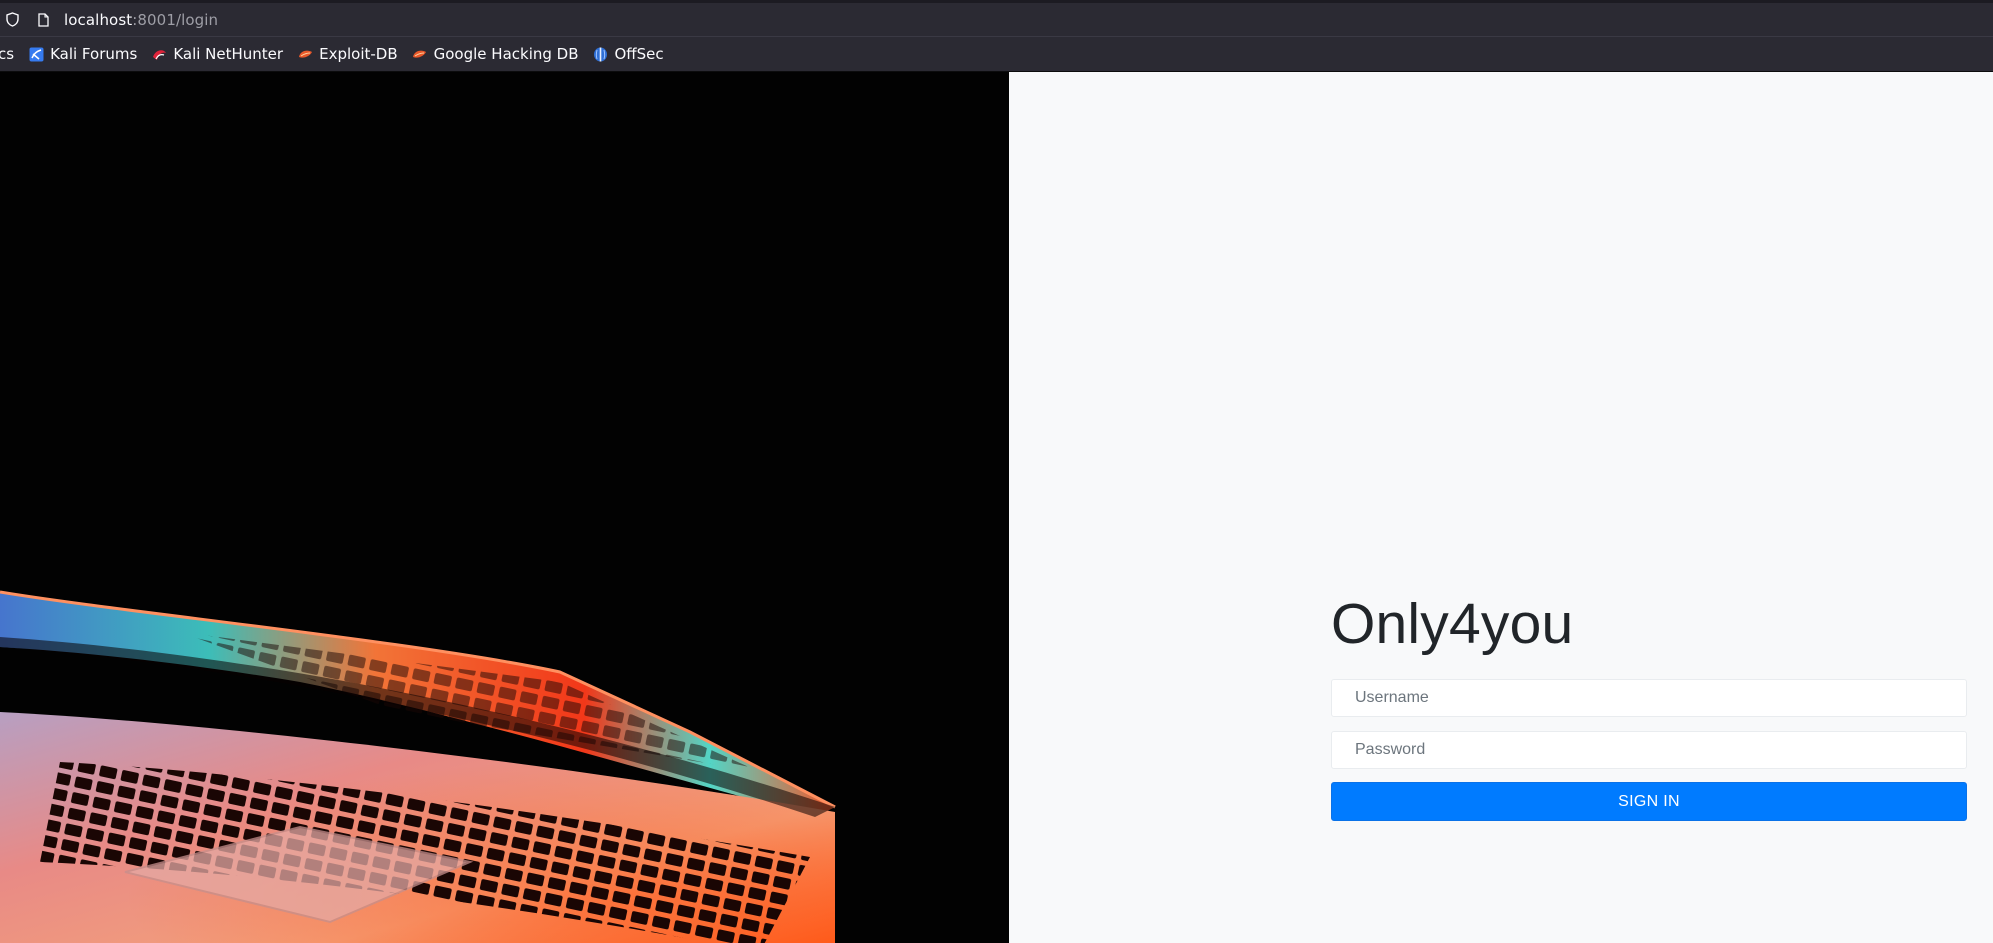 The height and width of the screenshot is (943, 1993). Describe the element at coordinates (1649, 801) in the screenshot. I see `sign-in-button: SIGN IN` at that location.